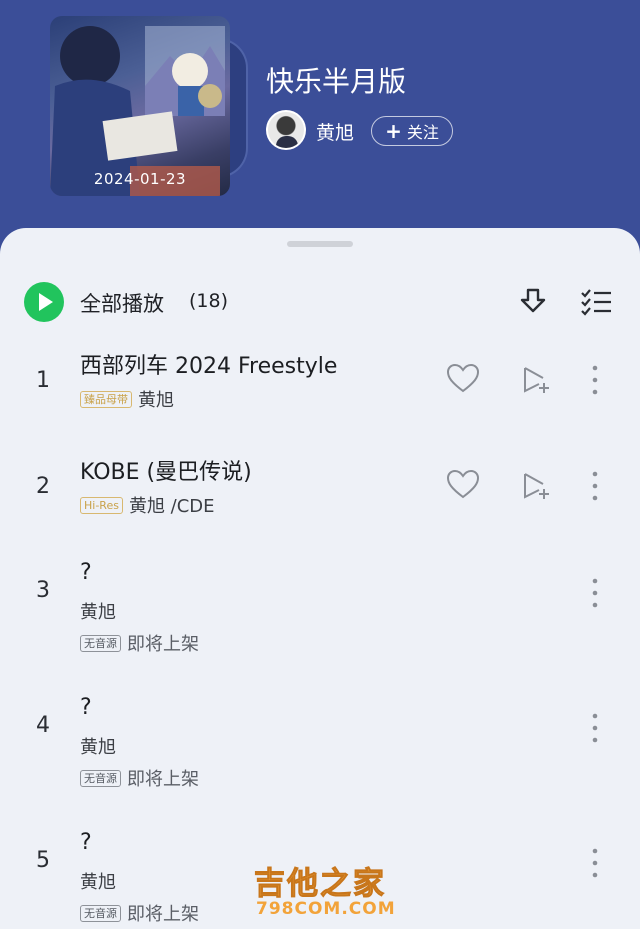  I want to click on track-number: 2, so click(43, 486).